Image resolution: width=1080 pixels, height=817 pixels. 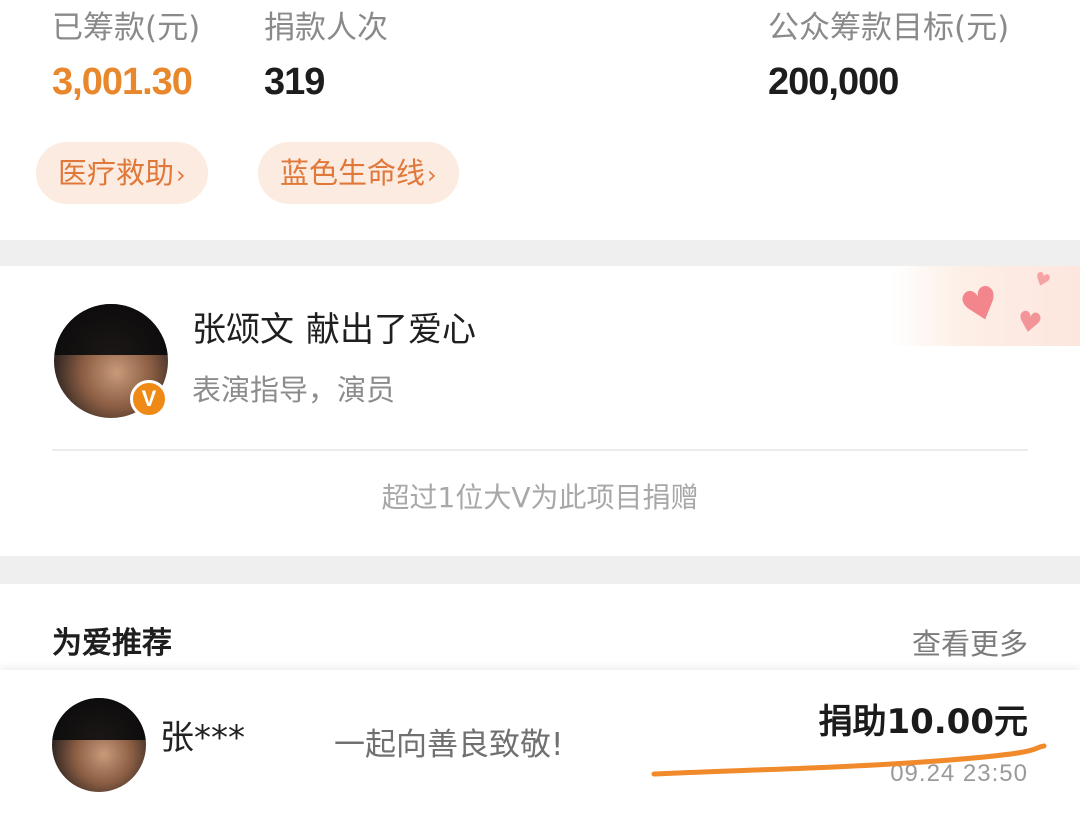 What do you see at coordinates (888, 57) in the screenshot?
I see `goal-stat: 公众筹款目标(元) 200,000` at bounding box center [888, 57].